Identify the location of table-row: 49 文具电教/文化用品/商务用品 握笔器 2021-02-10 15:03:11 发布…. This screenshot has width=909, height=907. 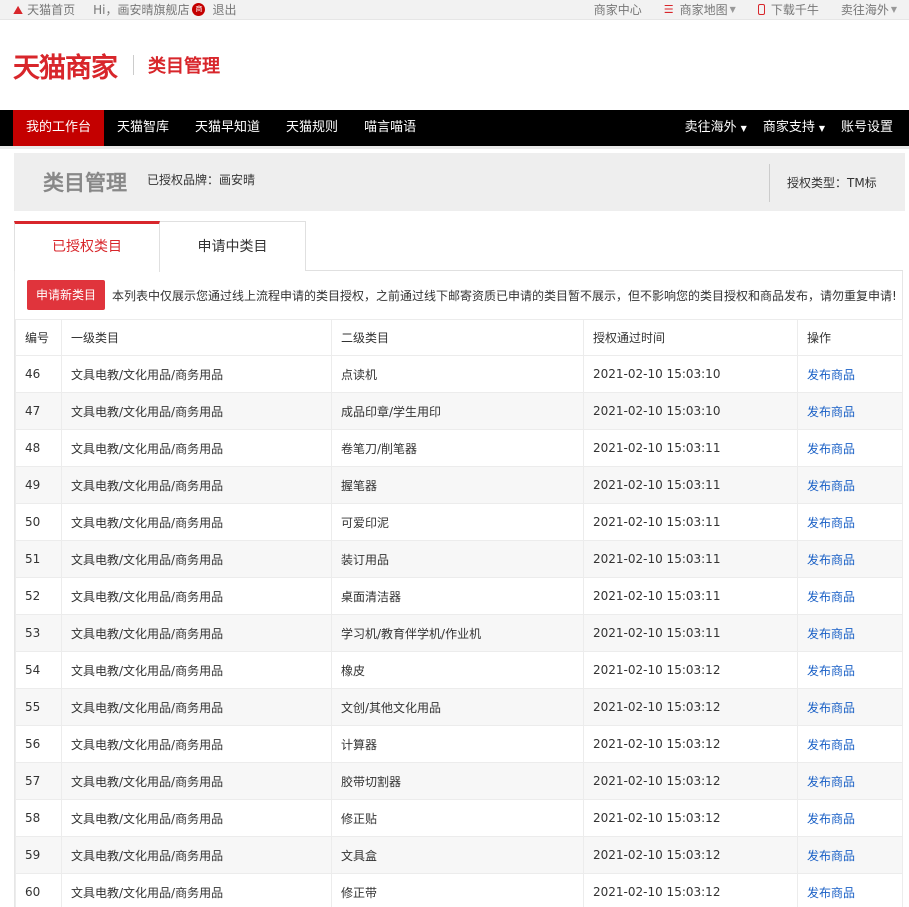
(459, 485).